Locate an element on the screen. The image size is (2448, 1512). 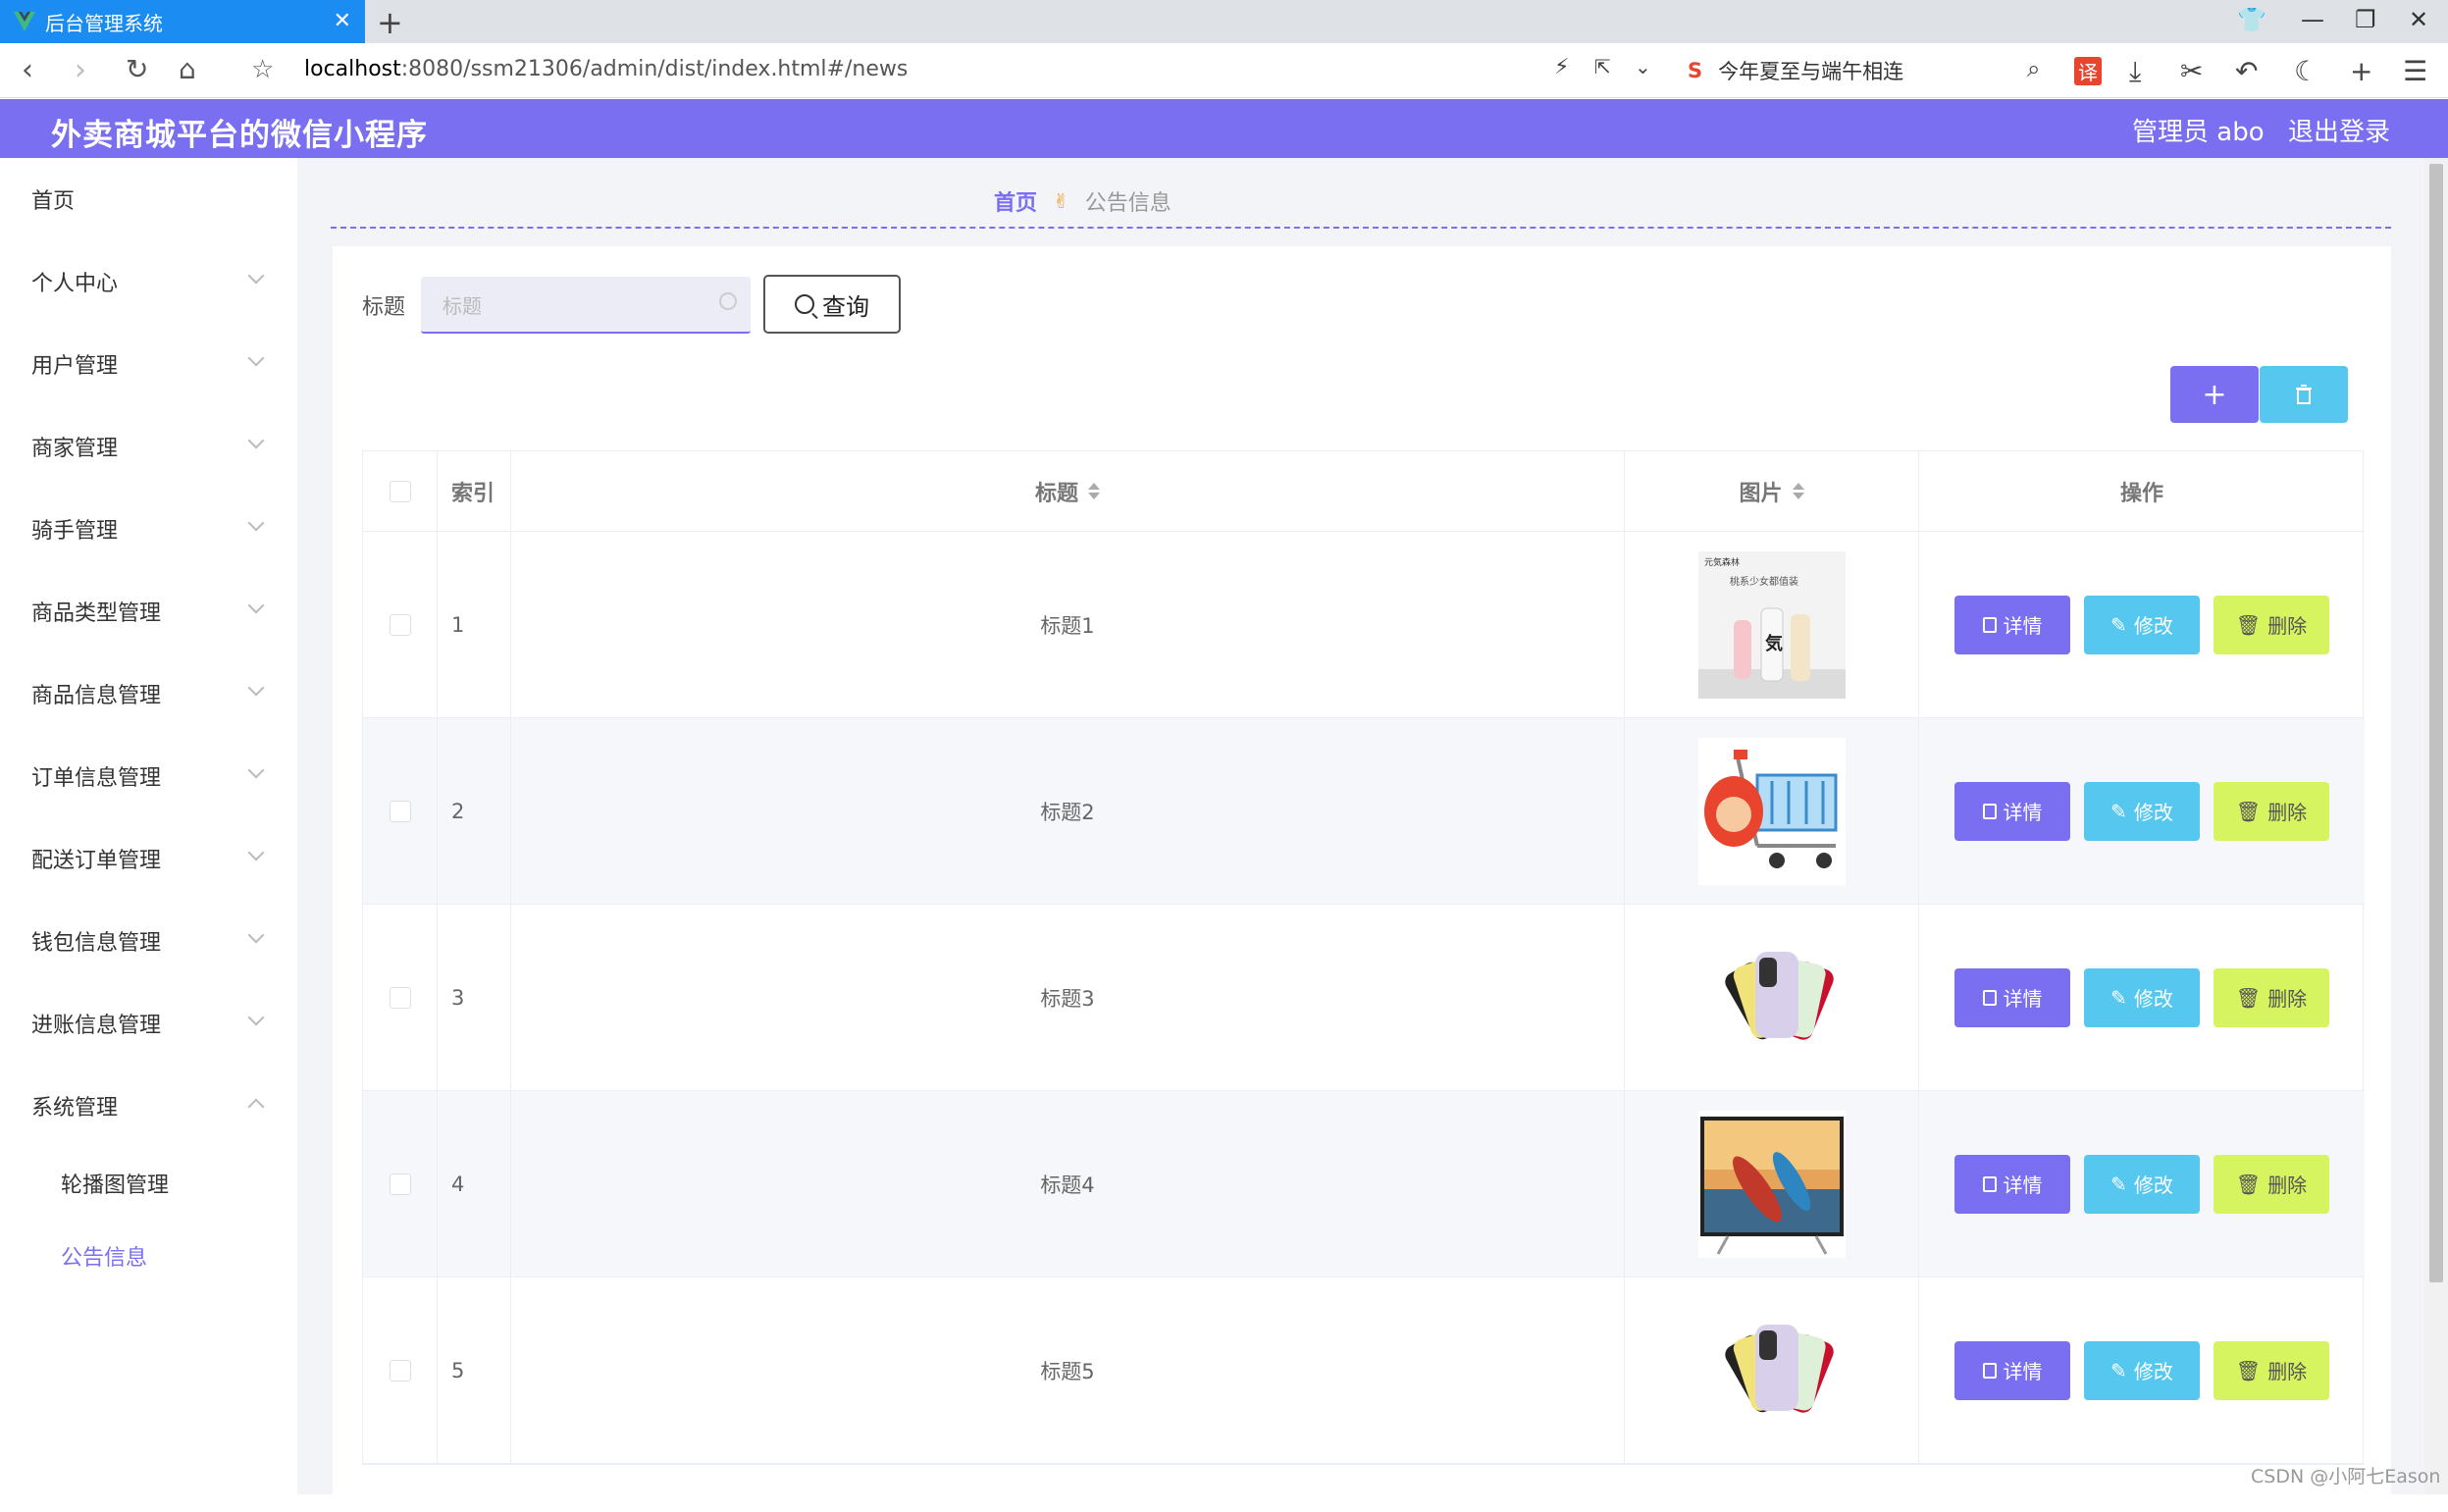
table-row: 2 标题2 详情 ✎ 修改 🗑 删除 is located at coordinates (1364, 811).